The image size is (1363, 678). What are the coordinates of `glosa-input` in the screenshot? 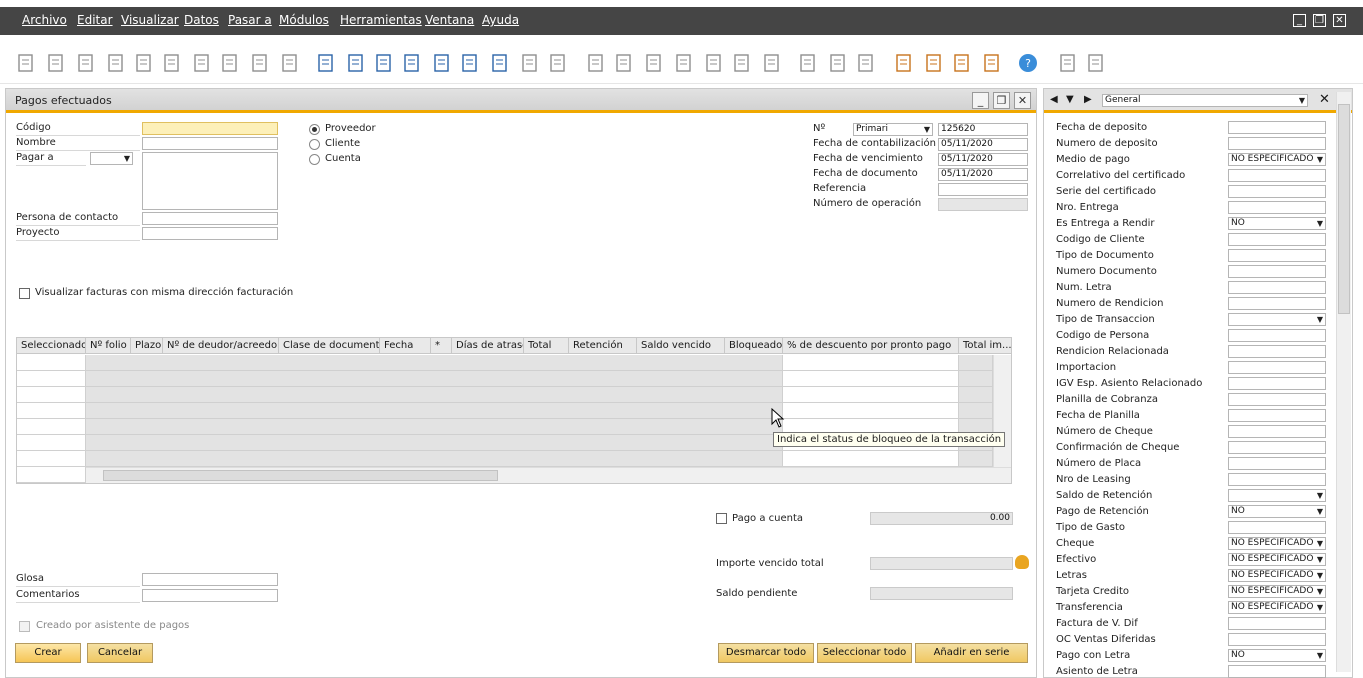 It's located at (210, 579).